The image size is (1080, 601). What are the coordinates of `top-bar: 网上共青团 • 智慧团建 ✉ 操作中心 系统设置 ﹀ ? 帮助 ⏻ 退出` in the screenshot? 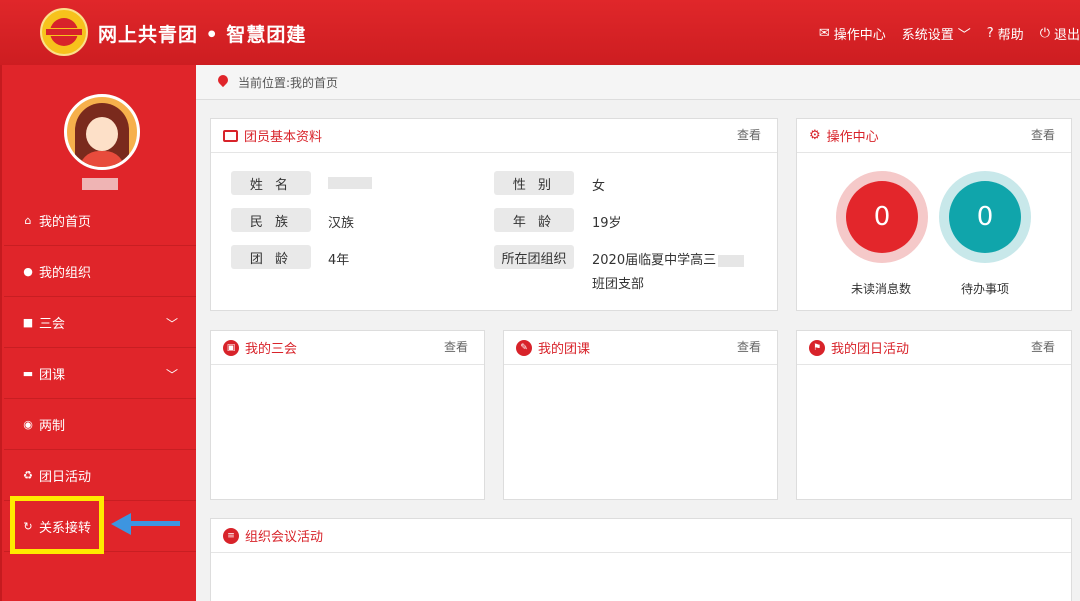 It's located at (540, 32).